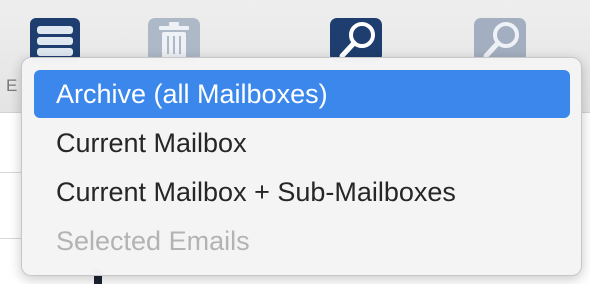 This screenshot has width=590, height=284. I want to click on advanced-search-button, so click(500, 40).